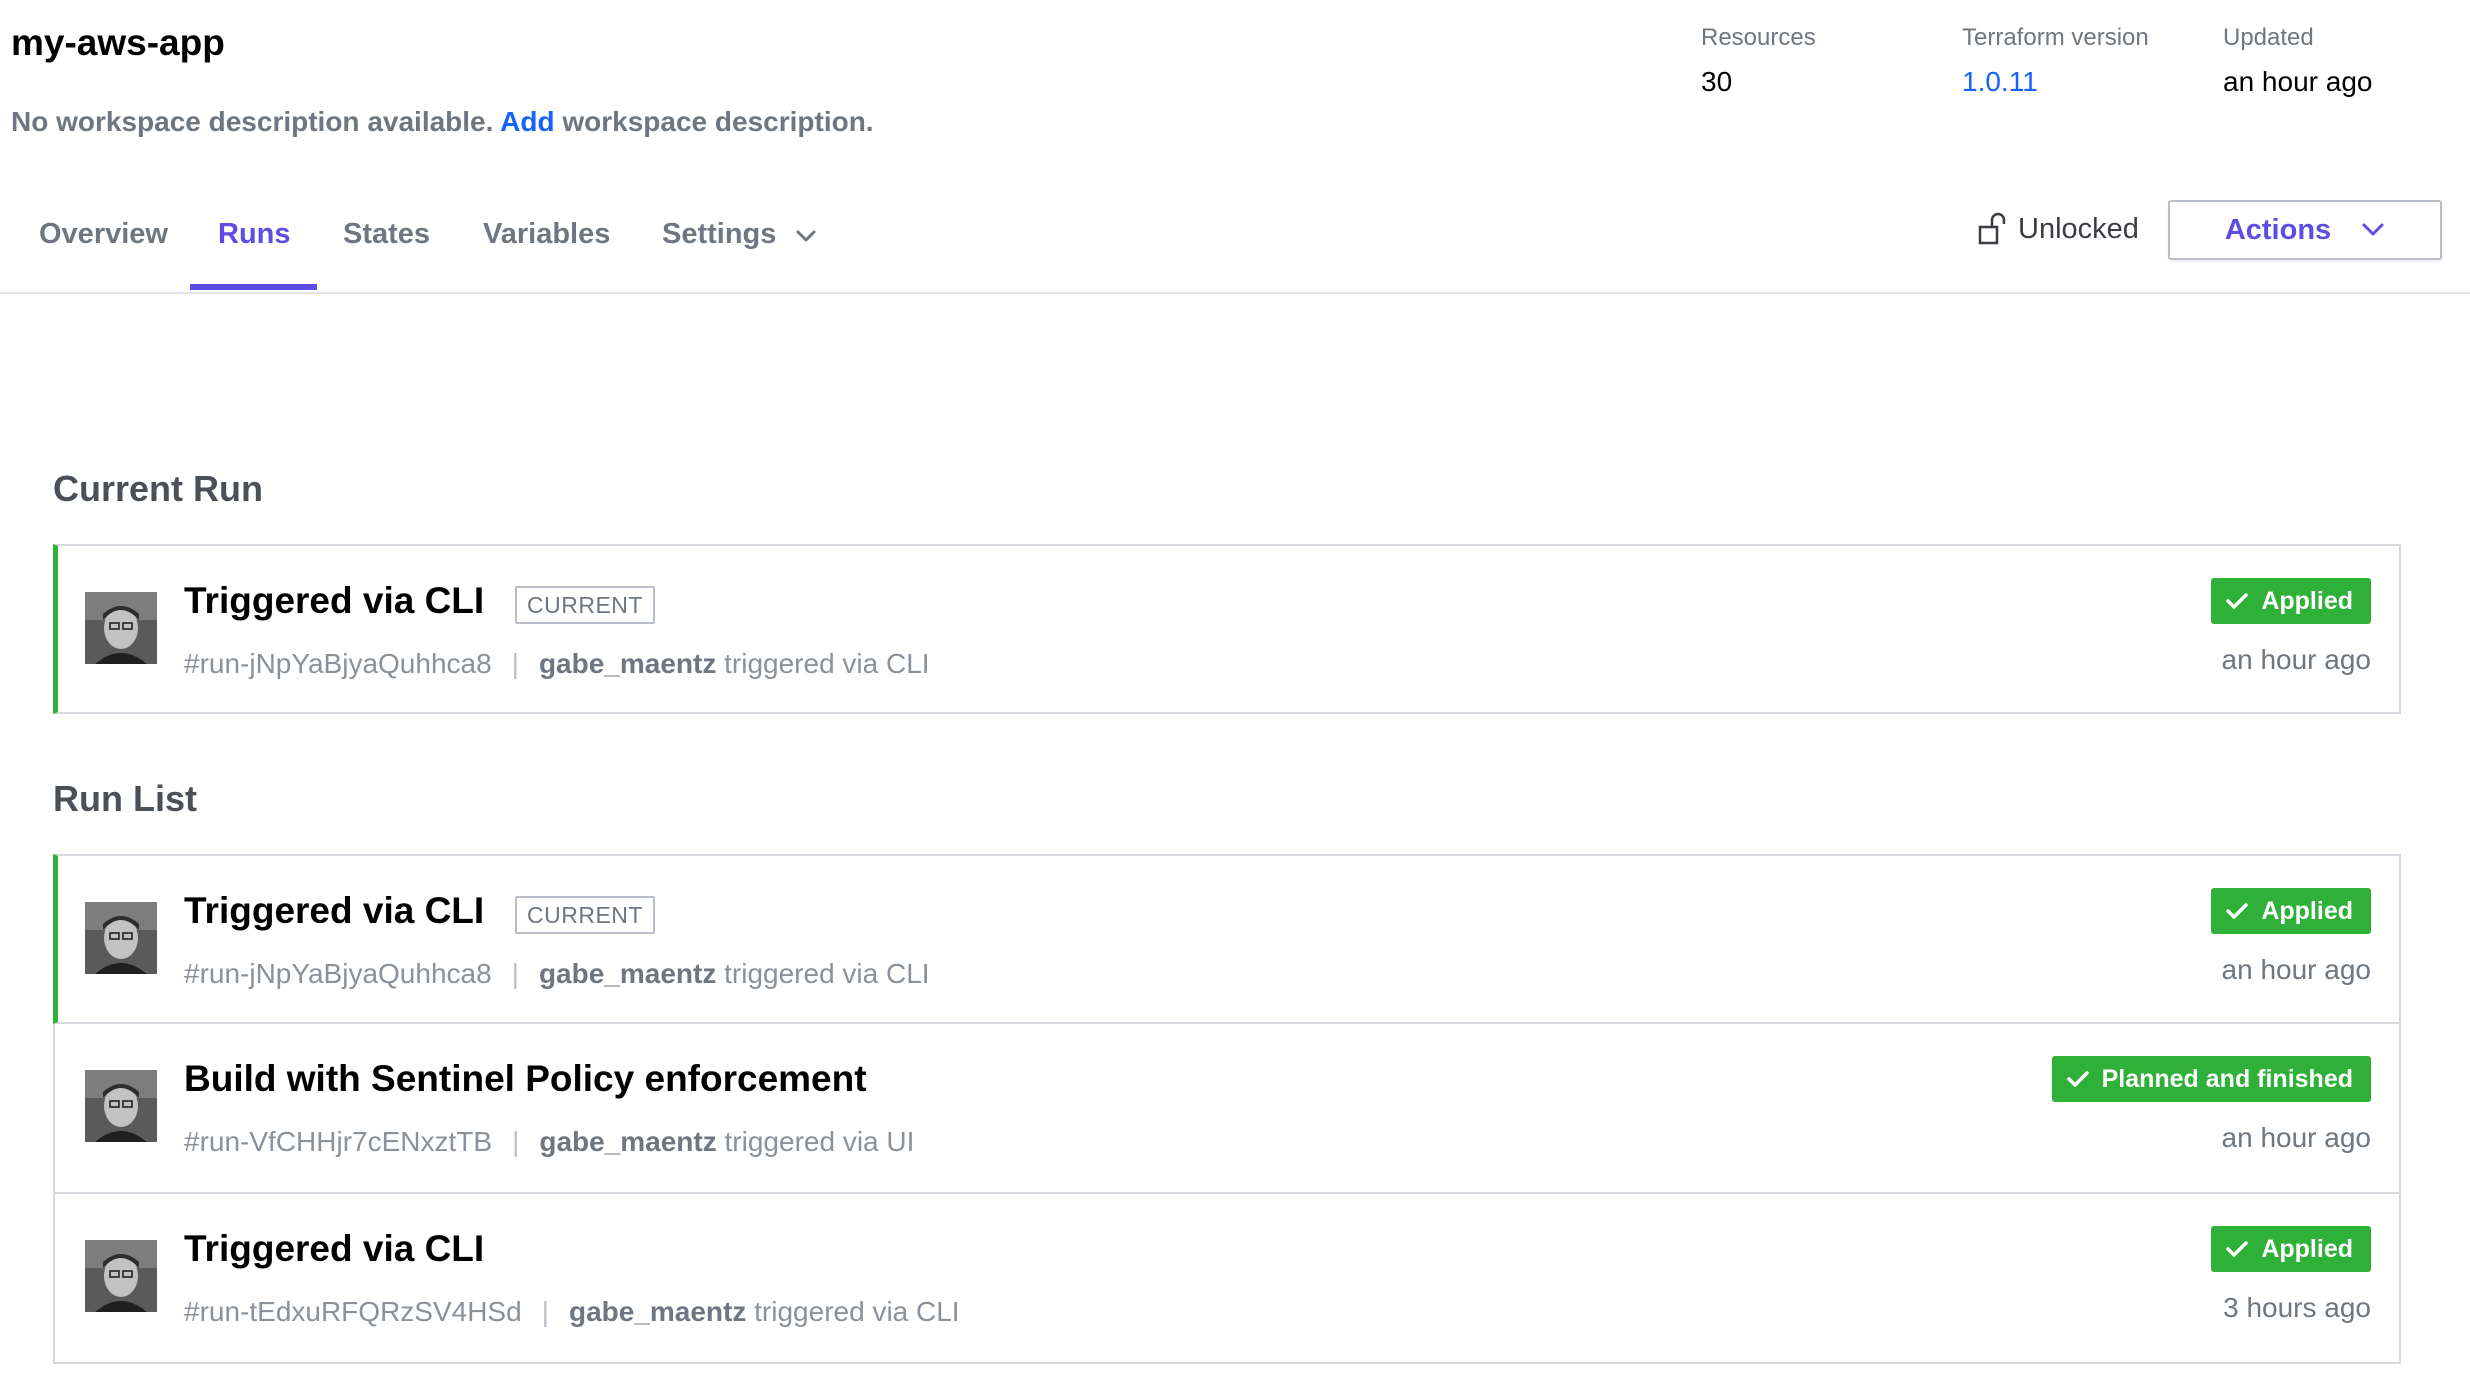 This screenshot has height=1380, width=2470. What do you see at coordinates (718, 121) in the screenshot?
I see `description-suffix: workspace description.` at bounding box center [718, 121].